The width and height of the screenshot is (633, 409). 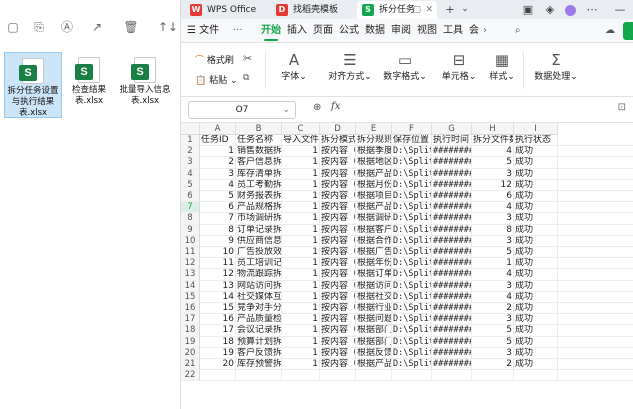 What do you see at coordinates (374, 241) in the screenshot?
I see `cell: 根据合作等` at bounding box center [374, 241].